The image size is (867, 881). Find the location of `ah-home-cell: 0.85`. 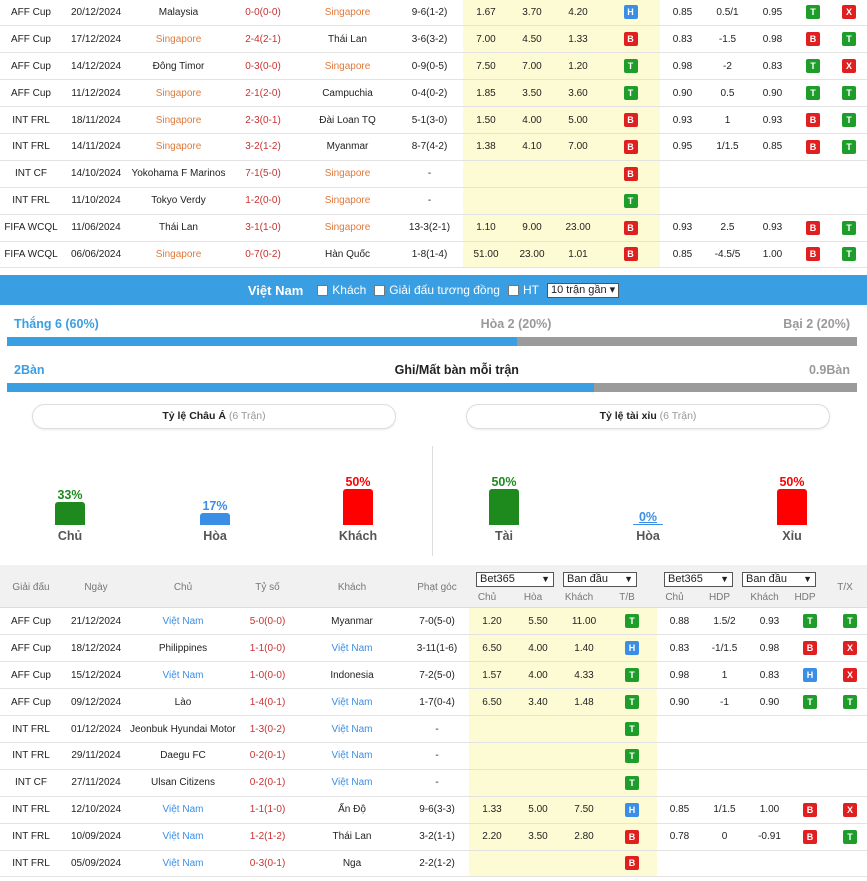

ah-home-cell: 0.85 is located at coordinates (679, 810).